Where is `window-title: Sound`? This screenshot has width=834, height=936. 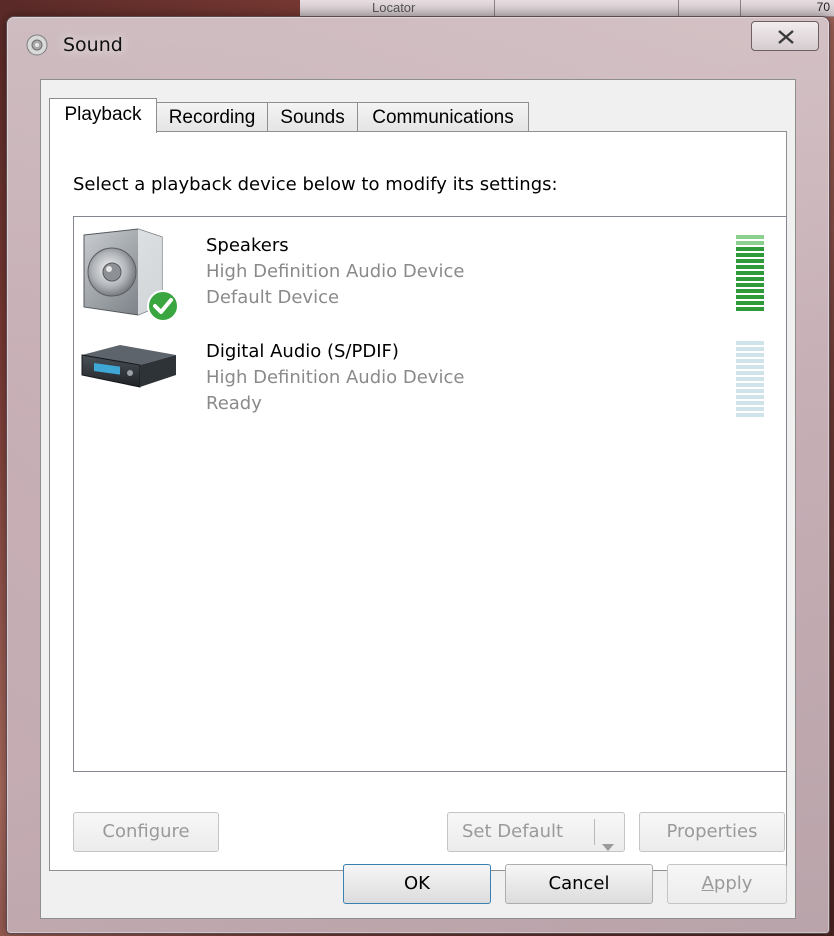 window-title: Sound is located at coordinates (93, 45).